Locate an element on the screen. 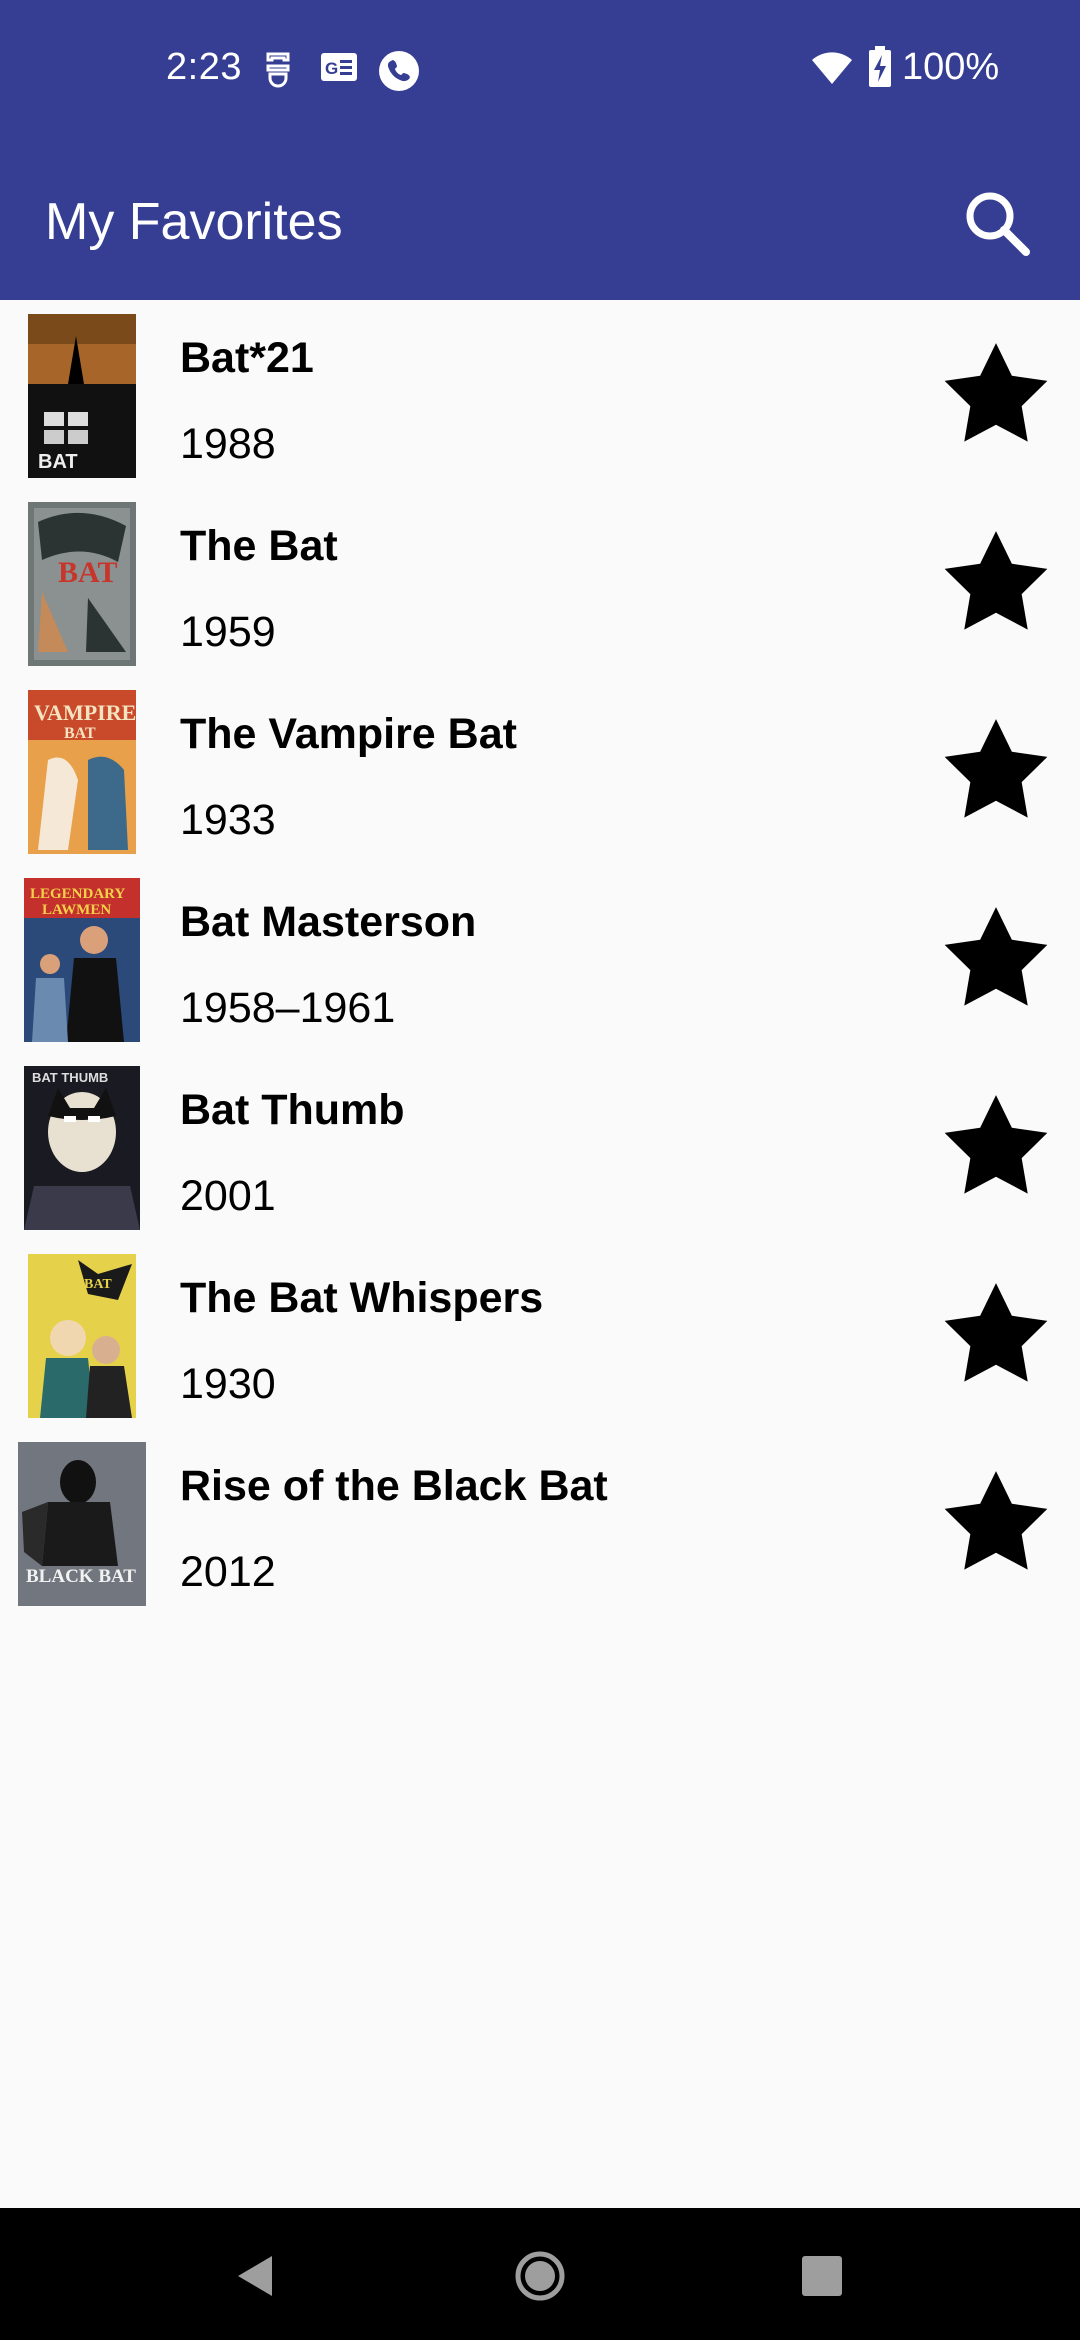 This screenshot has height=2340, width=1080. back-button is located at coordinates (258, 2276).